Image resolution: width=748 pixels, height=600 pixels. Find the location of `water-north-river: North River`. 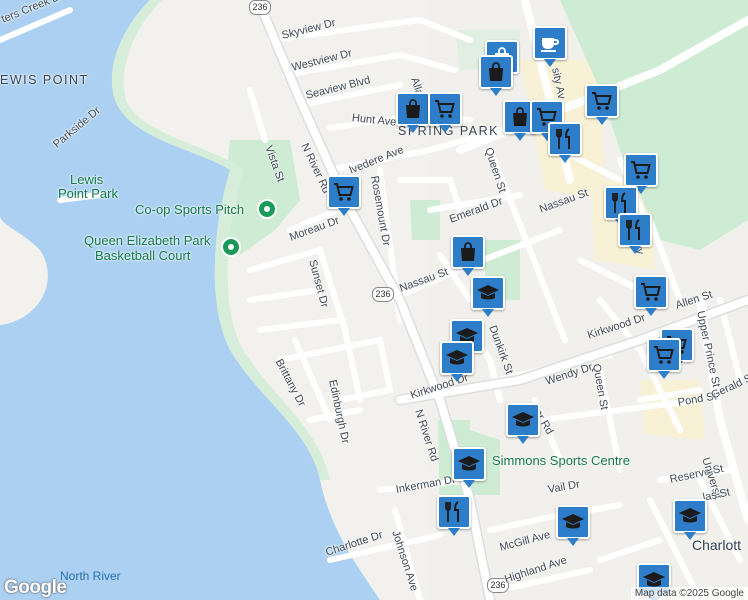

water-north-river: North River is located at coordinates (90, 576).